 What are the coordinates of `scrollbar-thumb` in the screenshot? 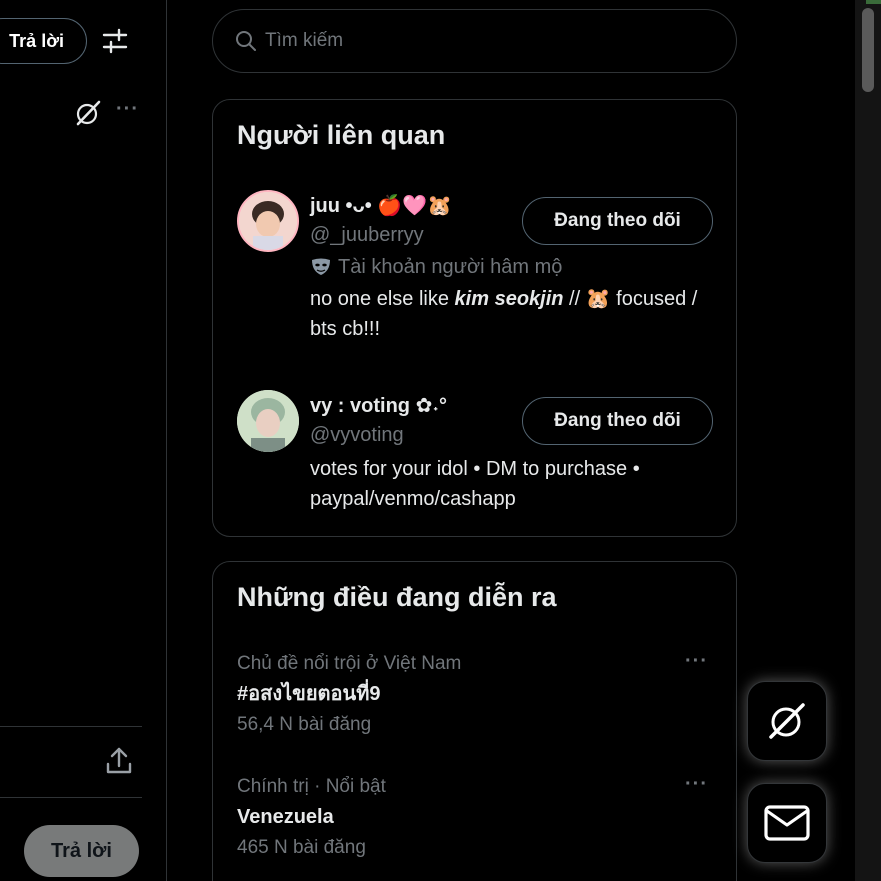 It's located at (868, 50).